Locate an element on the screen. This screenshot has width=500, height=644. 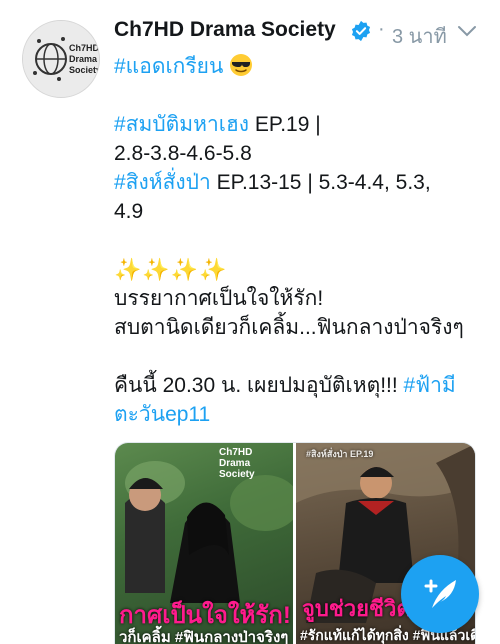
sparkles-emoji: ✨✨✨✨ is located at coordinates (171, 269).